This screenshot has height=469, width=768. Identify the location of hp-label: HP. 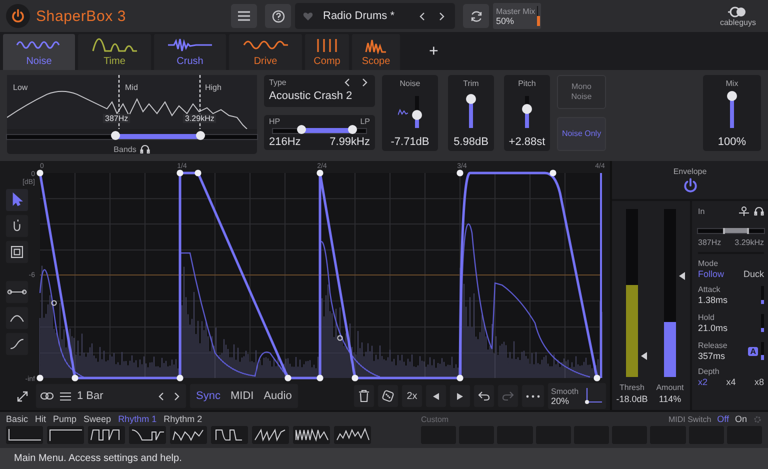
(274, 121).